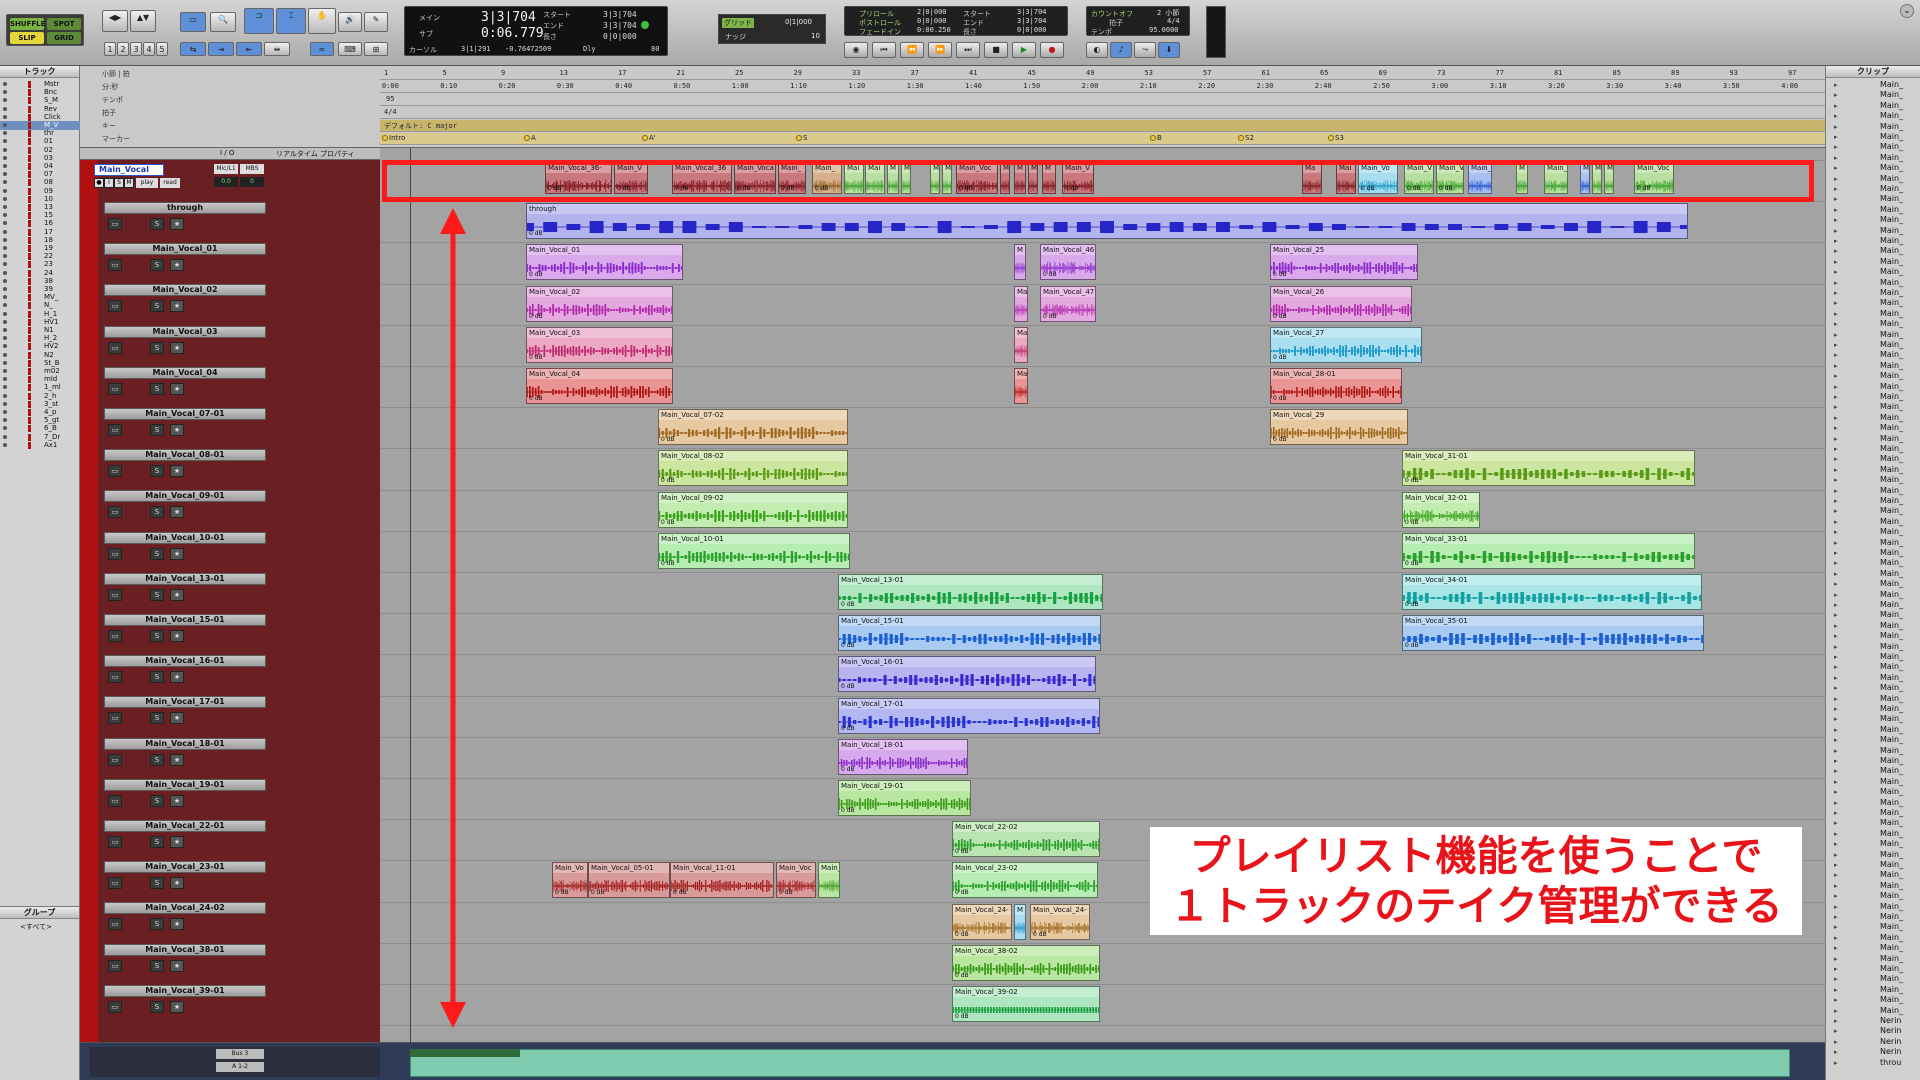 This screenshot has width=1920, height=1080. What do you see at coordinates (969, 715) in the screenshot?
I see `audio-clip: Main_Vocal_17-01 0 dB` at bounding box center [969, 715].